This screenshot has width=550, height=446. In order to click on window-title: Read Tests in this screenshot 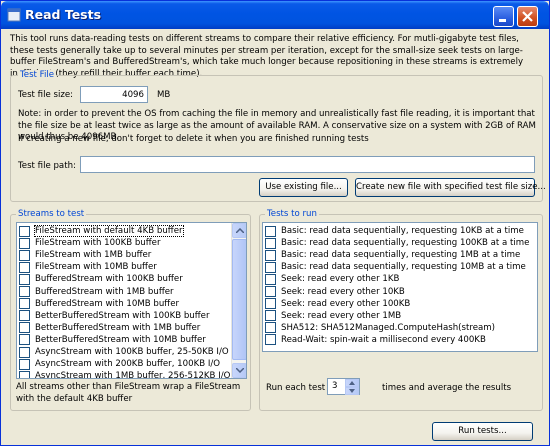, I will do `click(63, 14)`.